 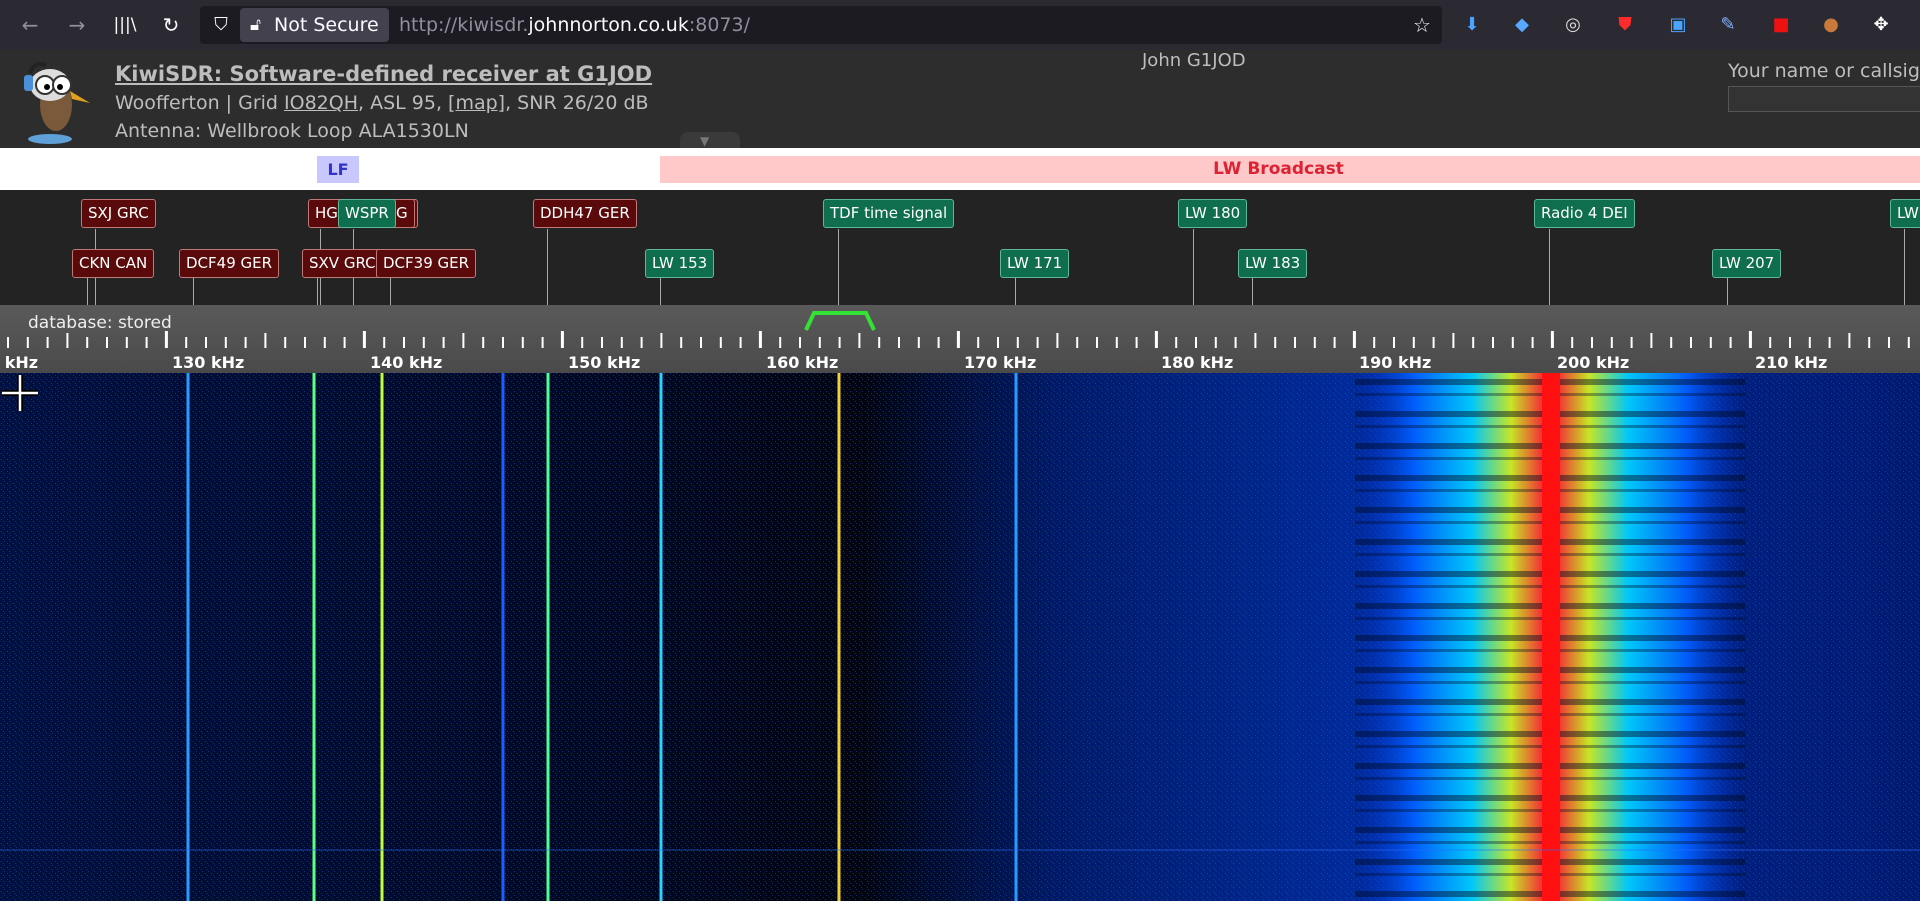 What do you see at coordinates (1573, 25) in the screenshot?
I see `extension-glasses-icon: ◎` at bounding box center [1573, 25].